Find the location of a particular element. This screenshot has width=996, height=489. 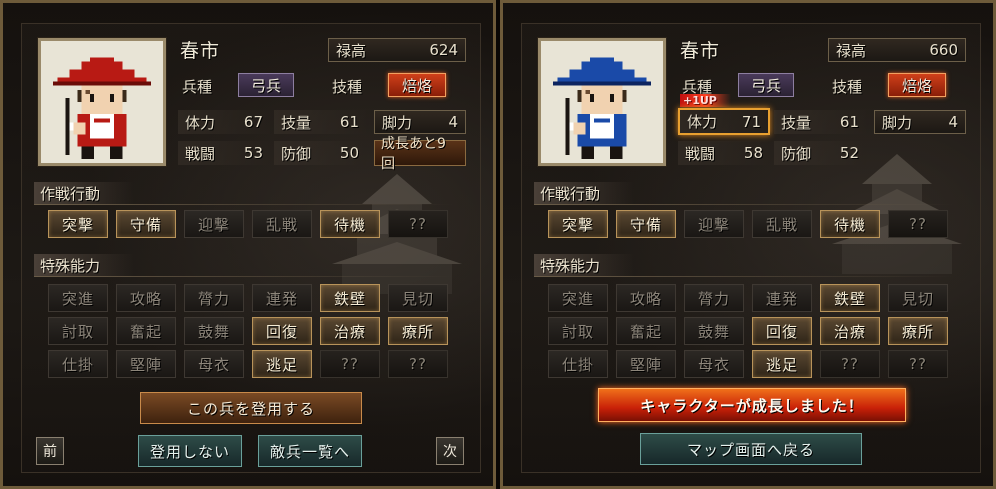

stat-atk-value: 53 is located at coordinates (253, 153).